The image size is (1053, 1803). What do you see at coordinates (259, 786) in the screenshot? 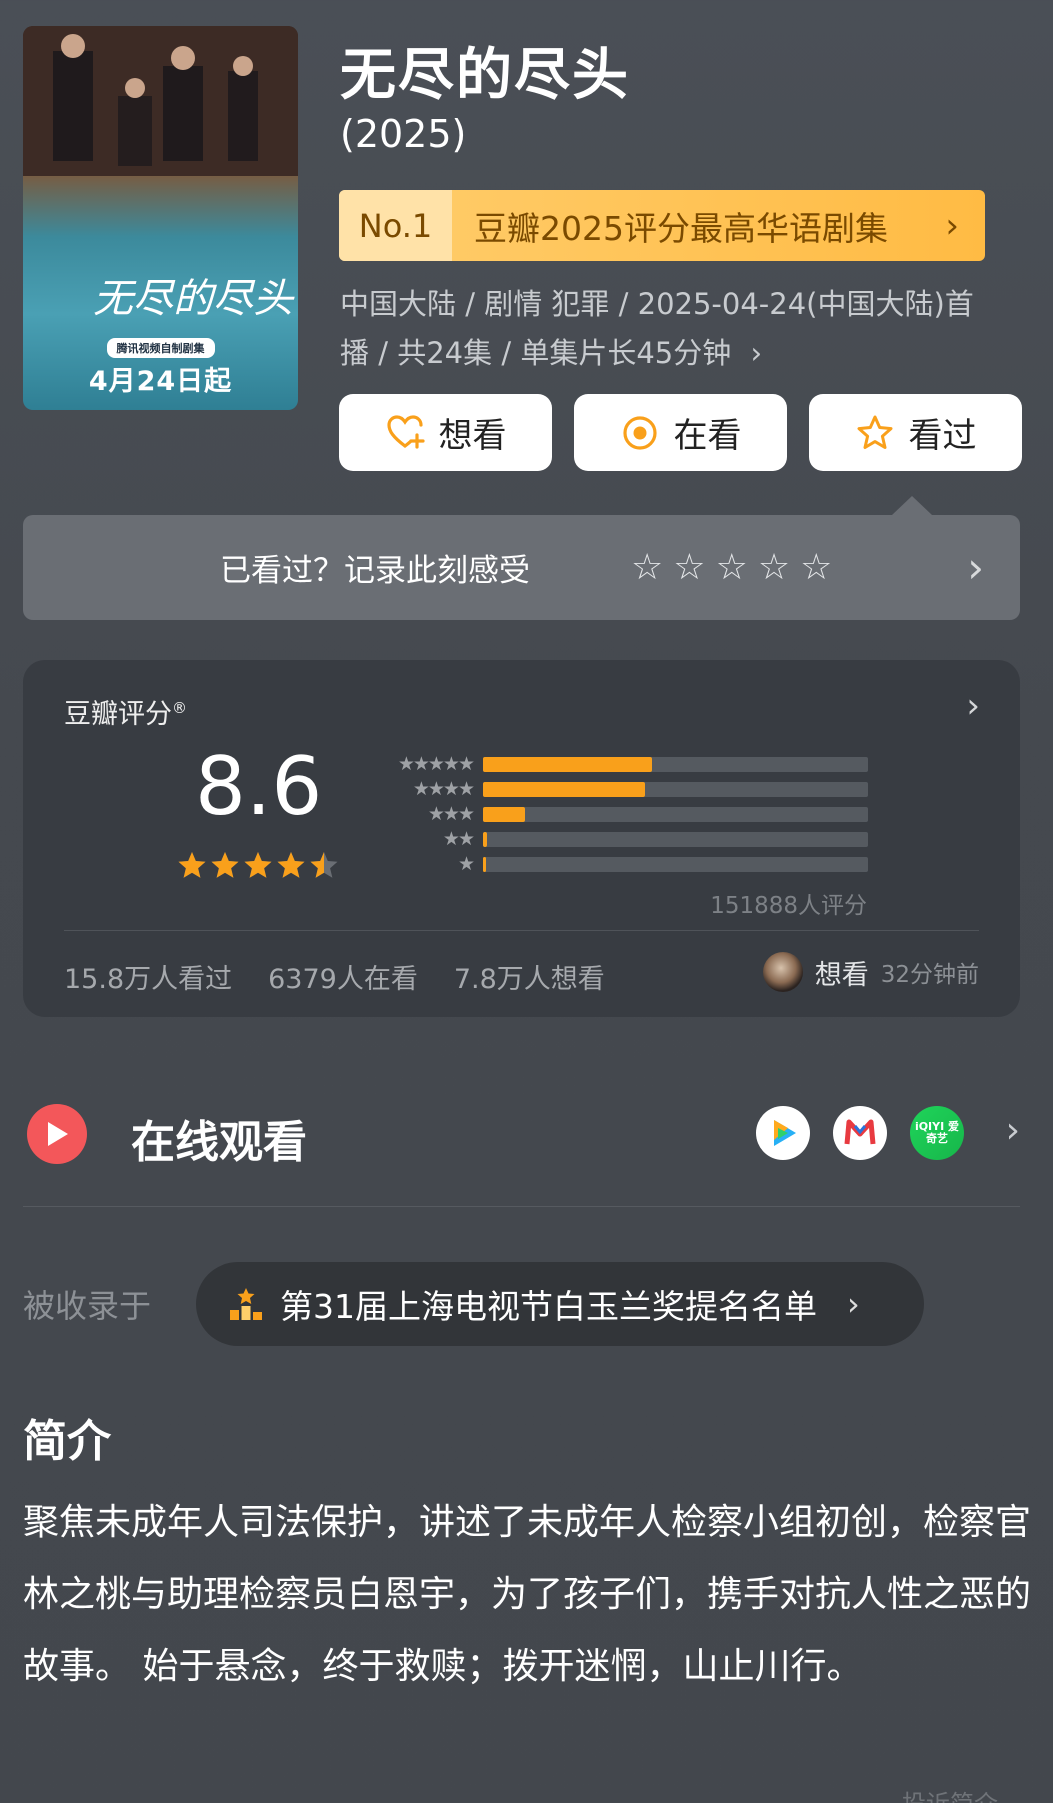
I see `rating-score: 8.6` at bounding box center [259, 786].